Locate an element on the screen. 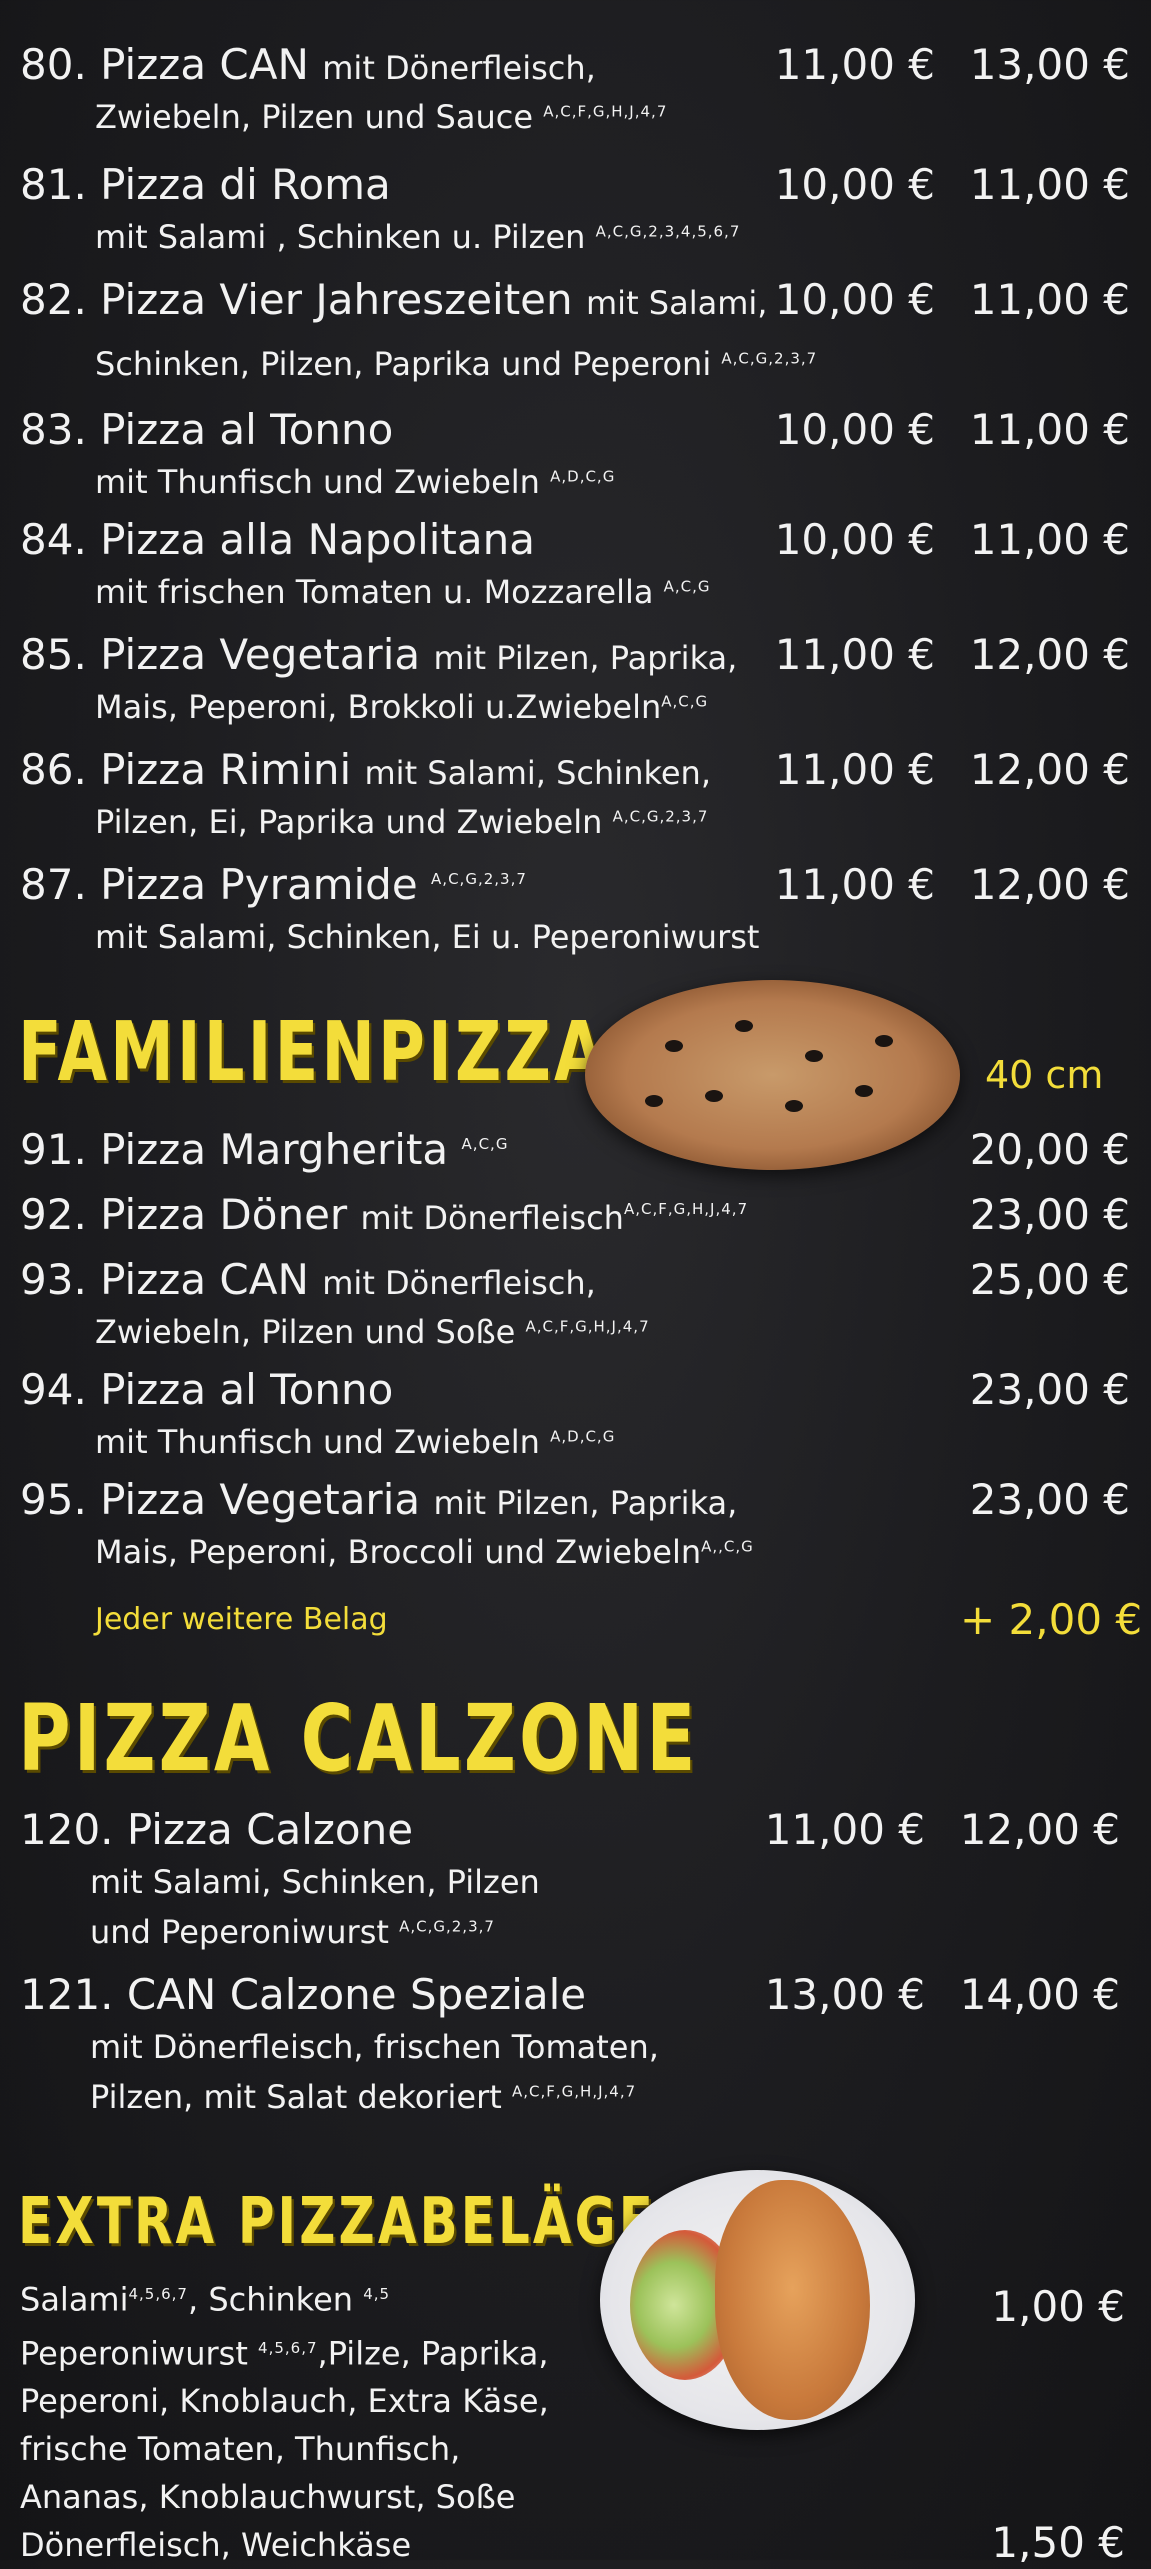 The image size is (1151, 2569). item-description: Mais, Peperoni, Broccoli und Zwiebeln is located at coordinates (398, 1552).